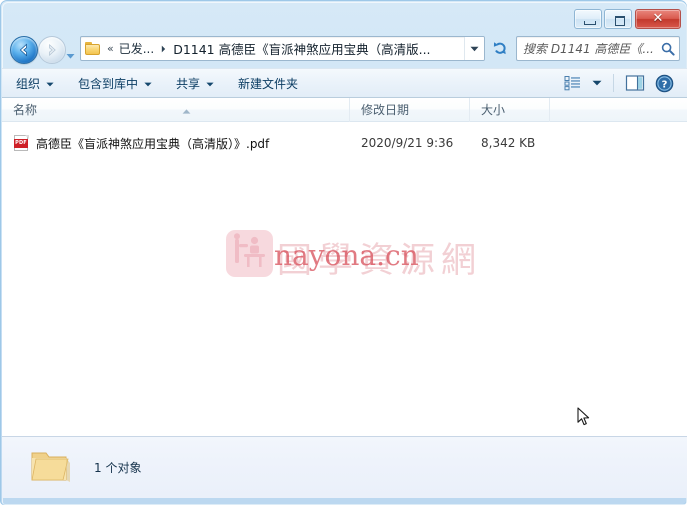 This screenshot has height=505, width=687. I want to click on preview-pane-icon, so click(635, 83).